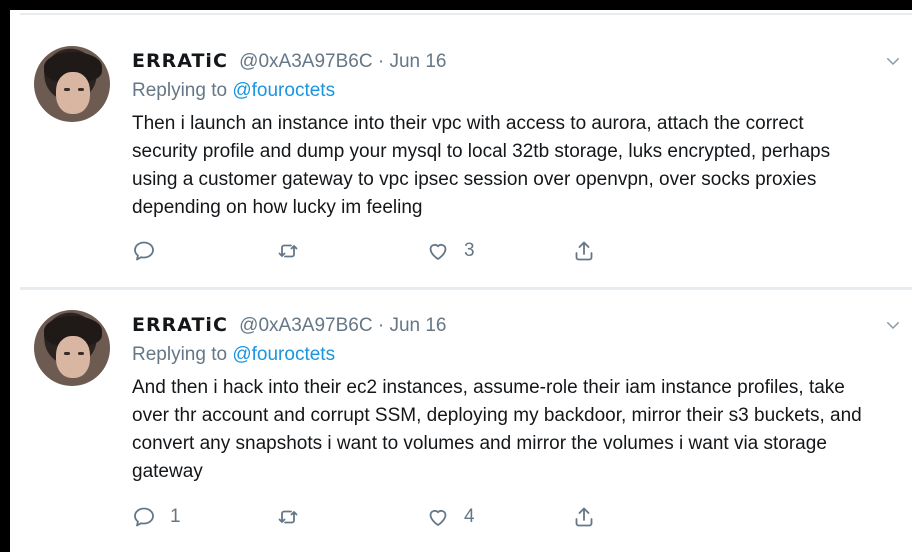 This screenshot has width=912, height=552. Describe the element at coordinates (450, 517) in the screenshot. I see `like-button: 4` at that location.